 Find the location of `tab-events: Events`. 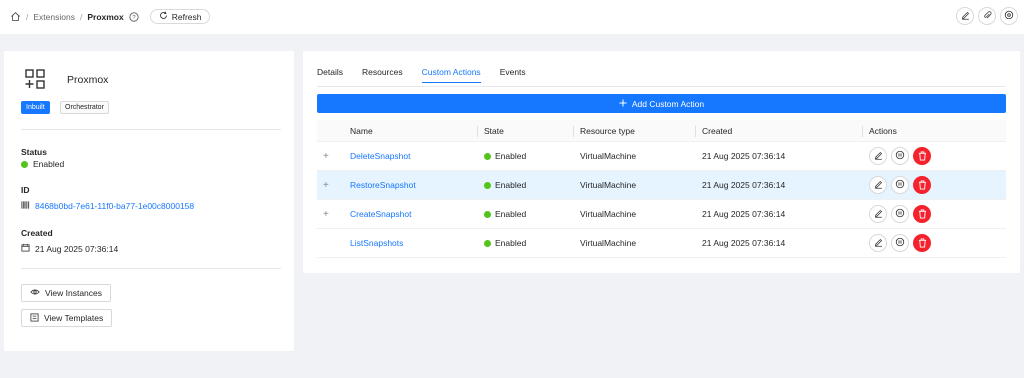

tab-events: Events is located at coordinates (513, 75).